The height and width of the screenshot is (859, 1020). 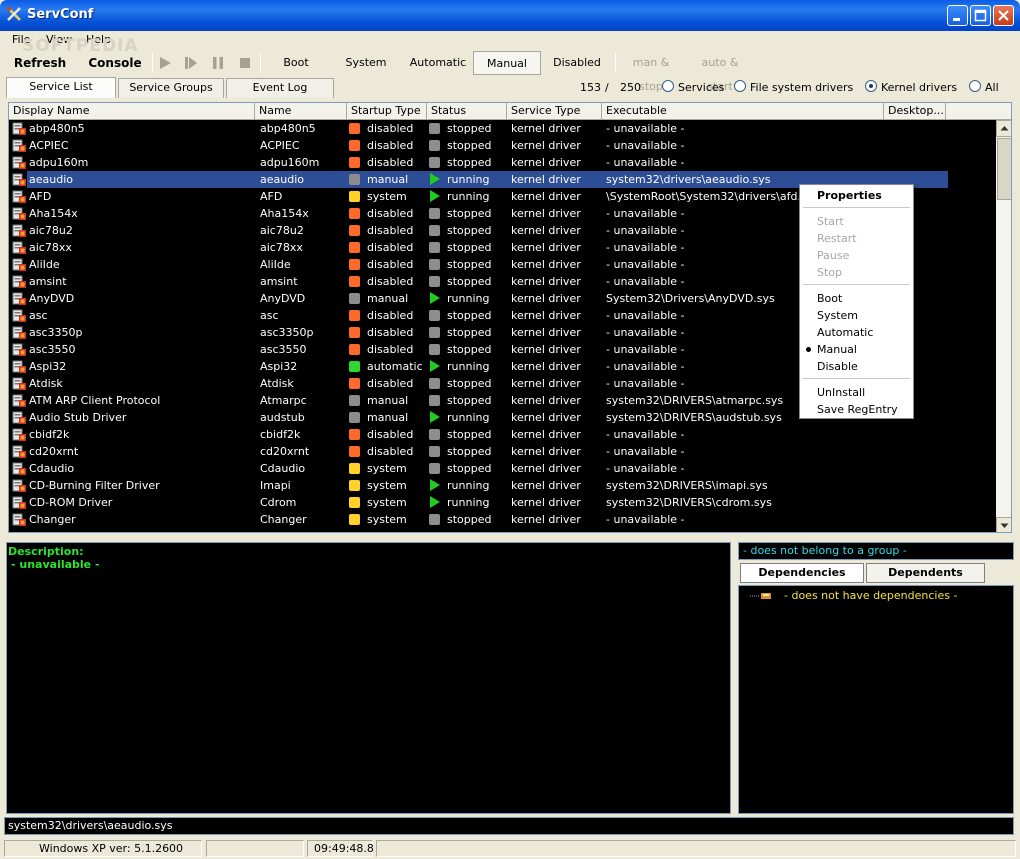 I want to click on cell-status: running, so click(x=468, y=502).